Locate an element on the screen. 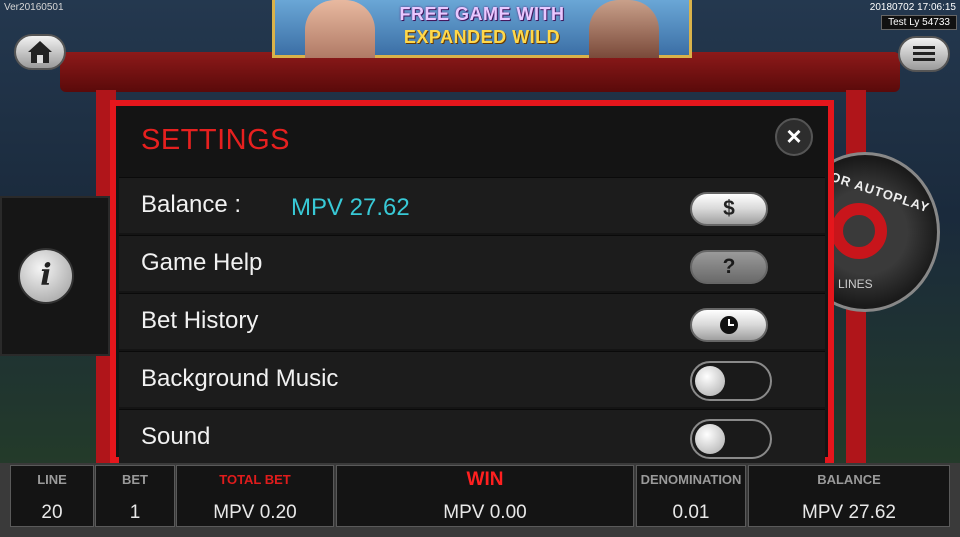  hamburger-menu-icon is located at coordinates (924, 53).